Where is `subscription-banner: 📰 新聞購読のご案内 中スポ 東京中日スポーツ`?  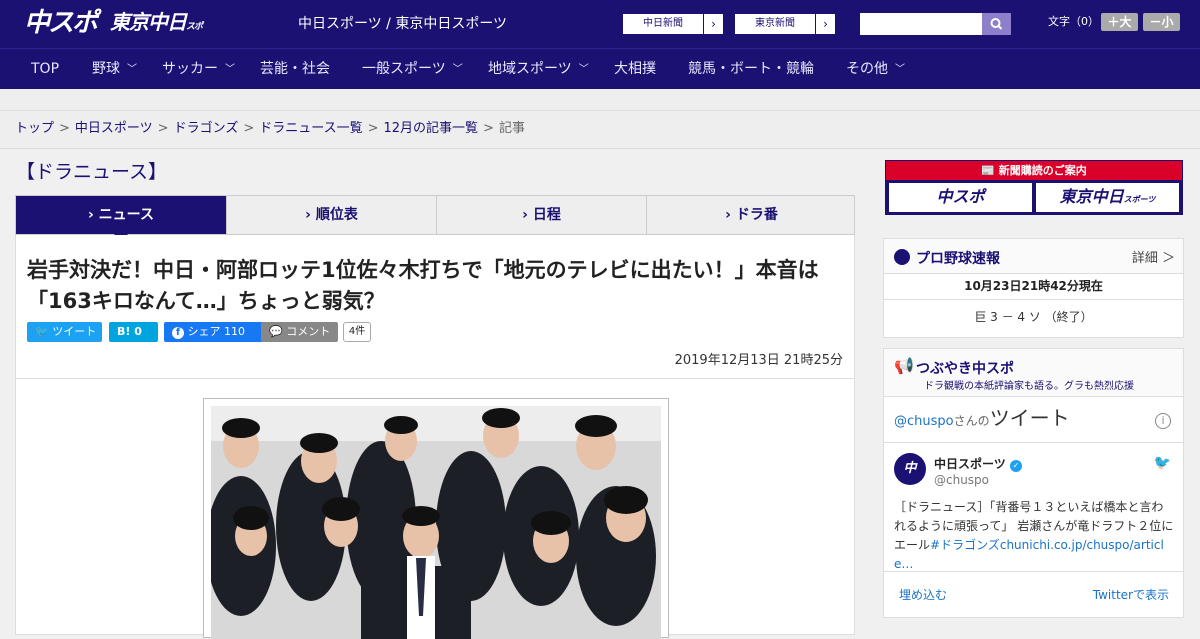 subscription-banner: 📰 新聞購読のご案内 中スポ 東京中日スポーツ is located at coordinates (1034, 187).